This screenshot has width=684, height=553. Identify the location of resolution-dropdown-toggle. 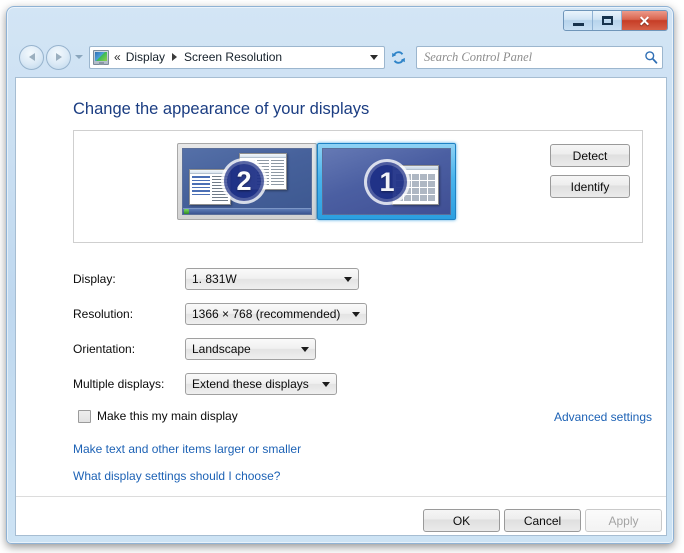
(356, 314).